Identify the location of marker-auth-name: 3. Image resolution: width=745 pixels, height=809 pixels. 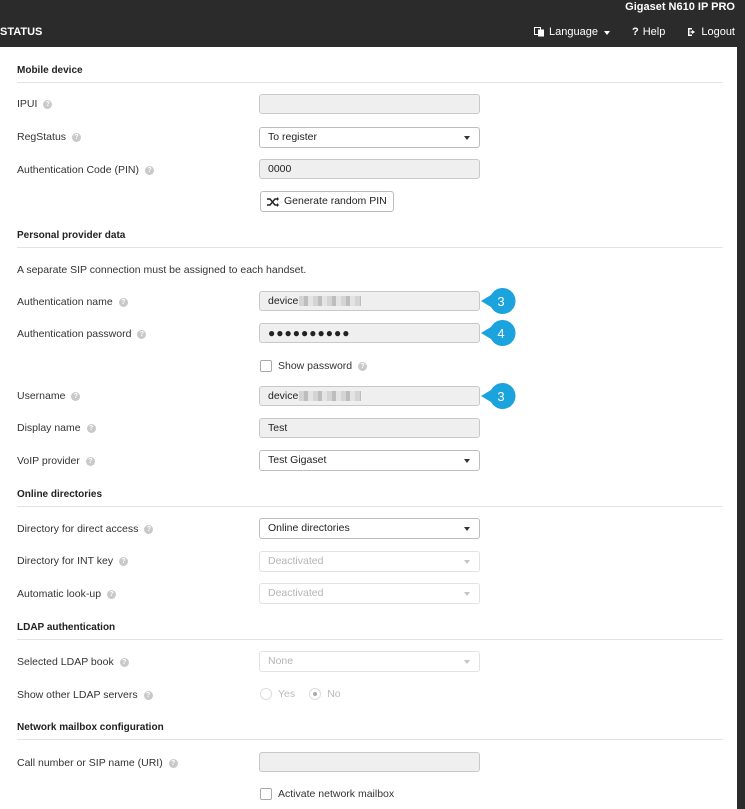
(498, 301).